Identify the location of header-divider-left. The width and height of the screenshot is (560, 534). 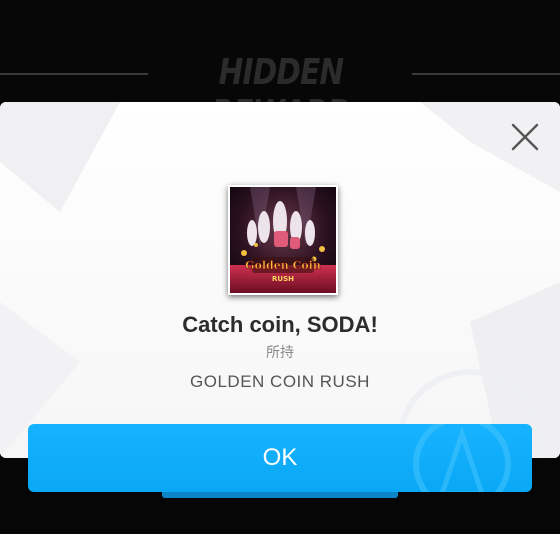
(74, 74).